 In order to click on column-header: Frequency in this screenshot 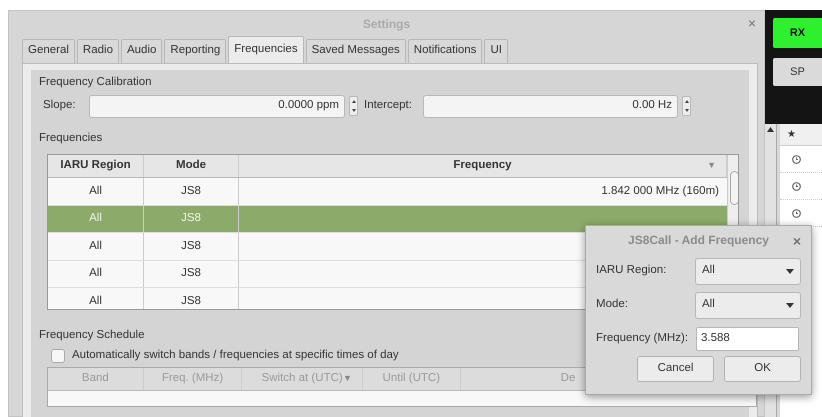, I will do `click(482, 166)`.